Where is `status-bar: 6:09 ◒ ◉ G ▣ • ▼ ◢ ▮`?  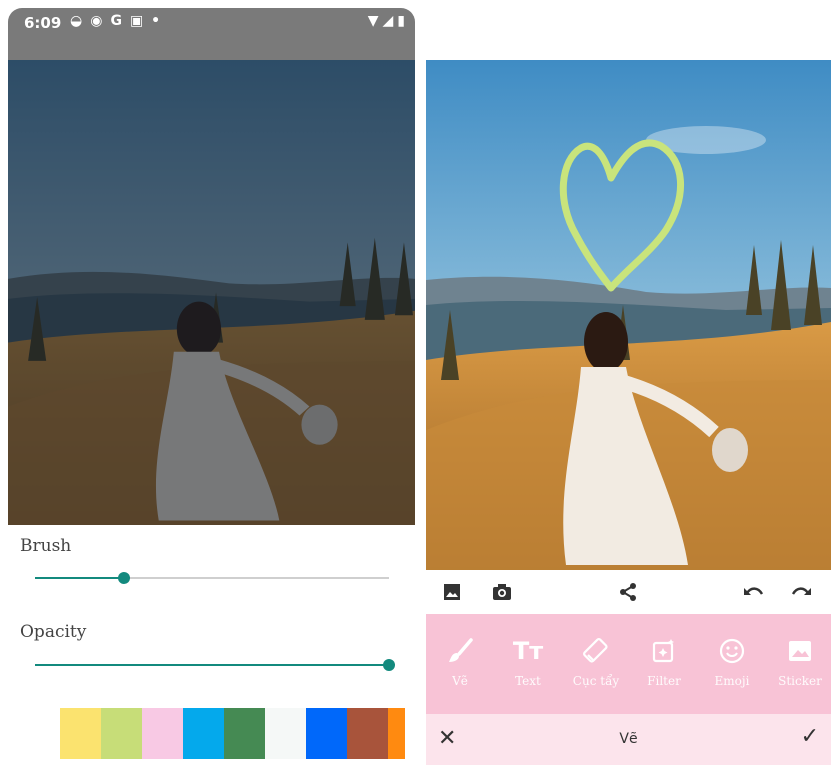
status-bar: 6:09 ◒ ◉ G ▣ • ▼ ◢ ▮ is located at coordinates (211, 34).